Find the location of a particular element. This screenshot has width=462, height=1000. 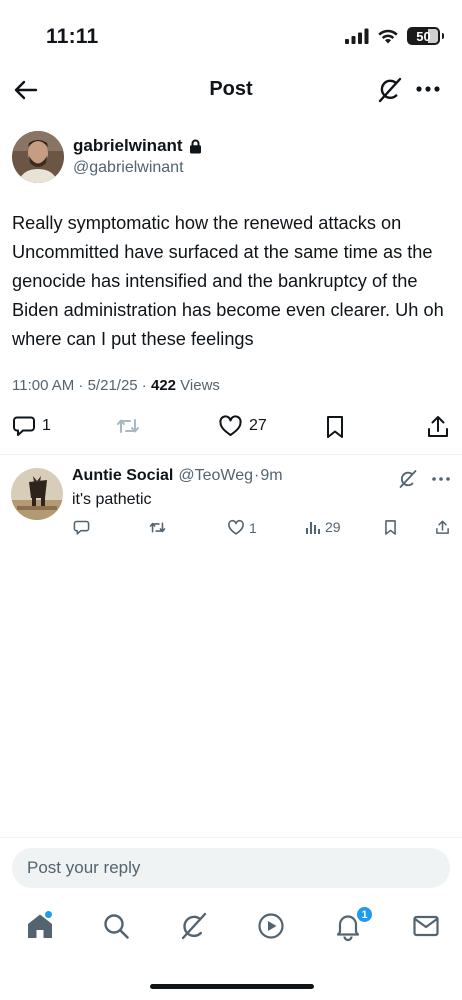

like-count: 27 is located at coordinates (258, 425).